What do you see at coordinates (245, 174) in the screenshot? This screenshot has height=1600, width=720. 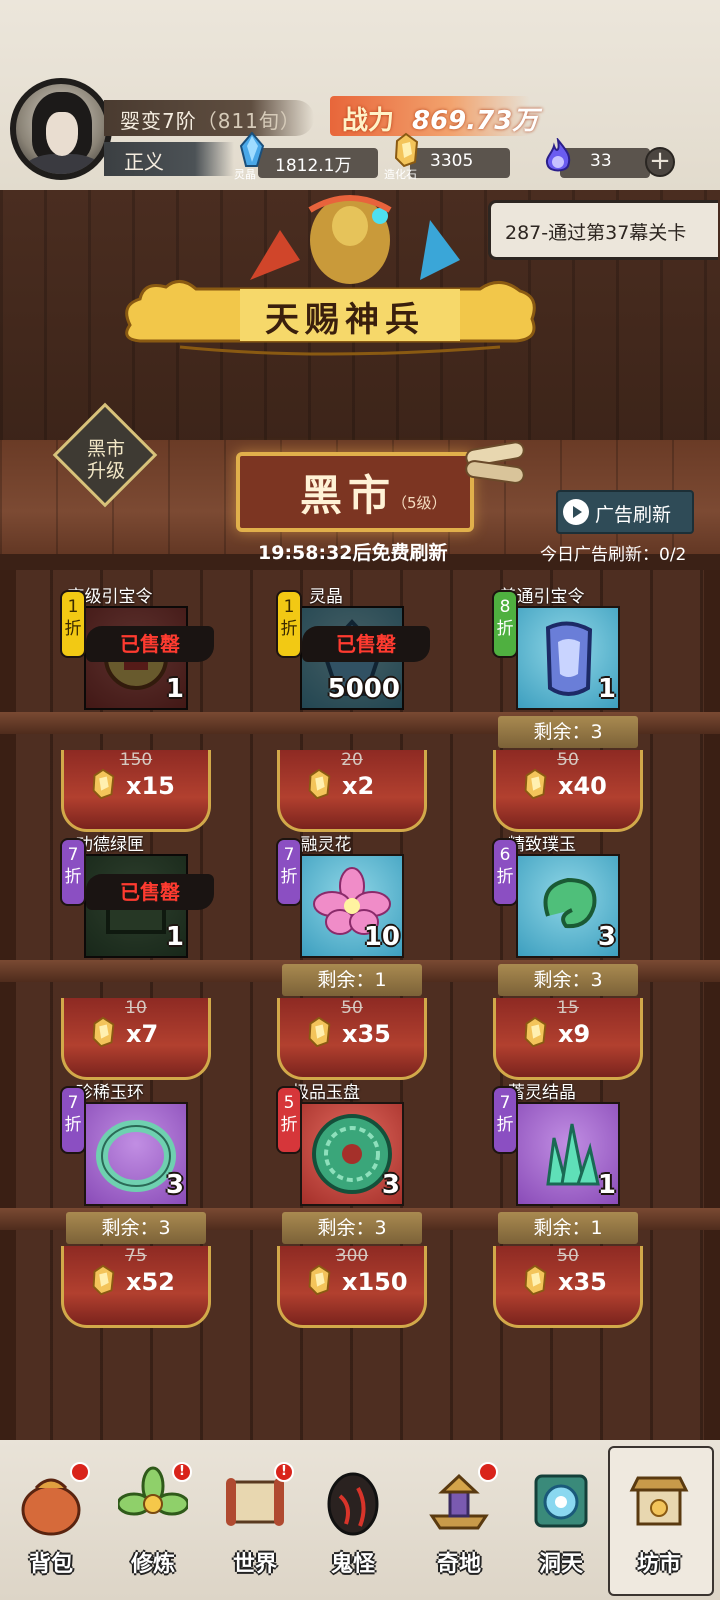 I see `spirit-crystal-caption: 灵晶` at bounding box center [245, 174].